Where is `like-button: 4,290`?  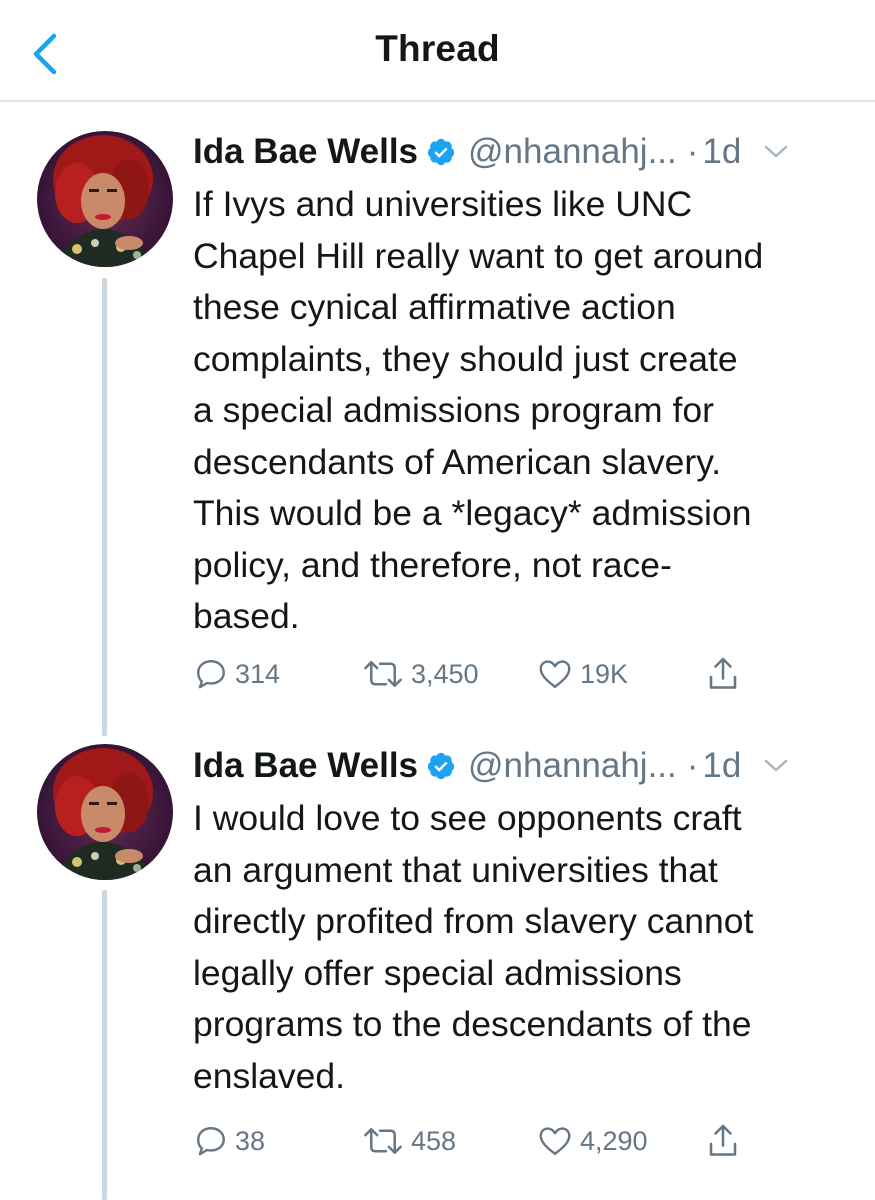
like-button: 4,290 is located at coordinates (592, 1141).